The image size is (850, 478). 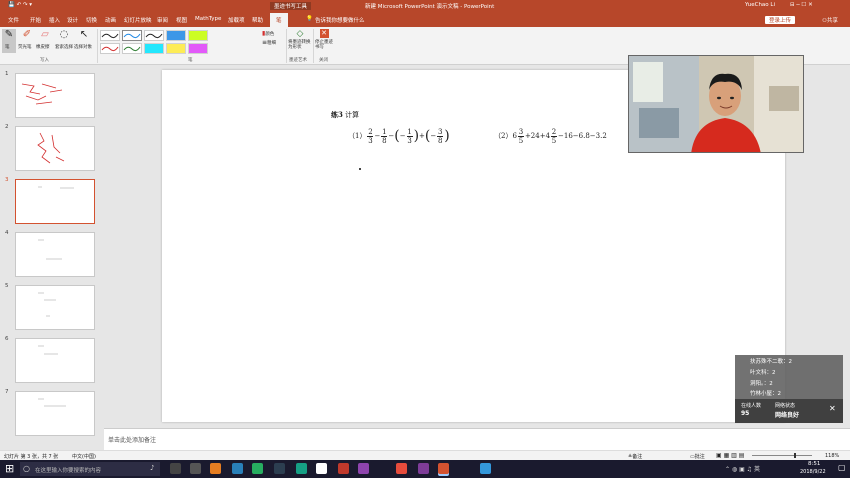 I want to click on tab-pen: 笔, so click(x=279, y=20).